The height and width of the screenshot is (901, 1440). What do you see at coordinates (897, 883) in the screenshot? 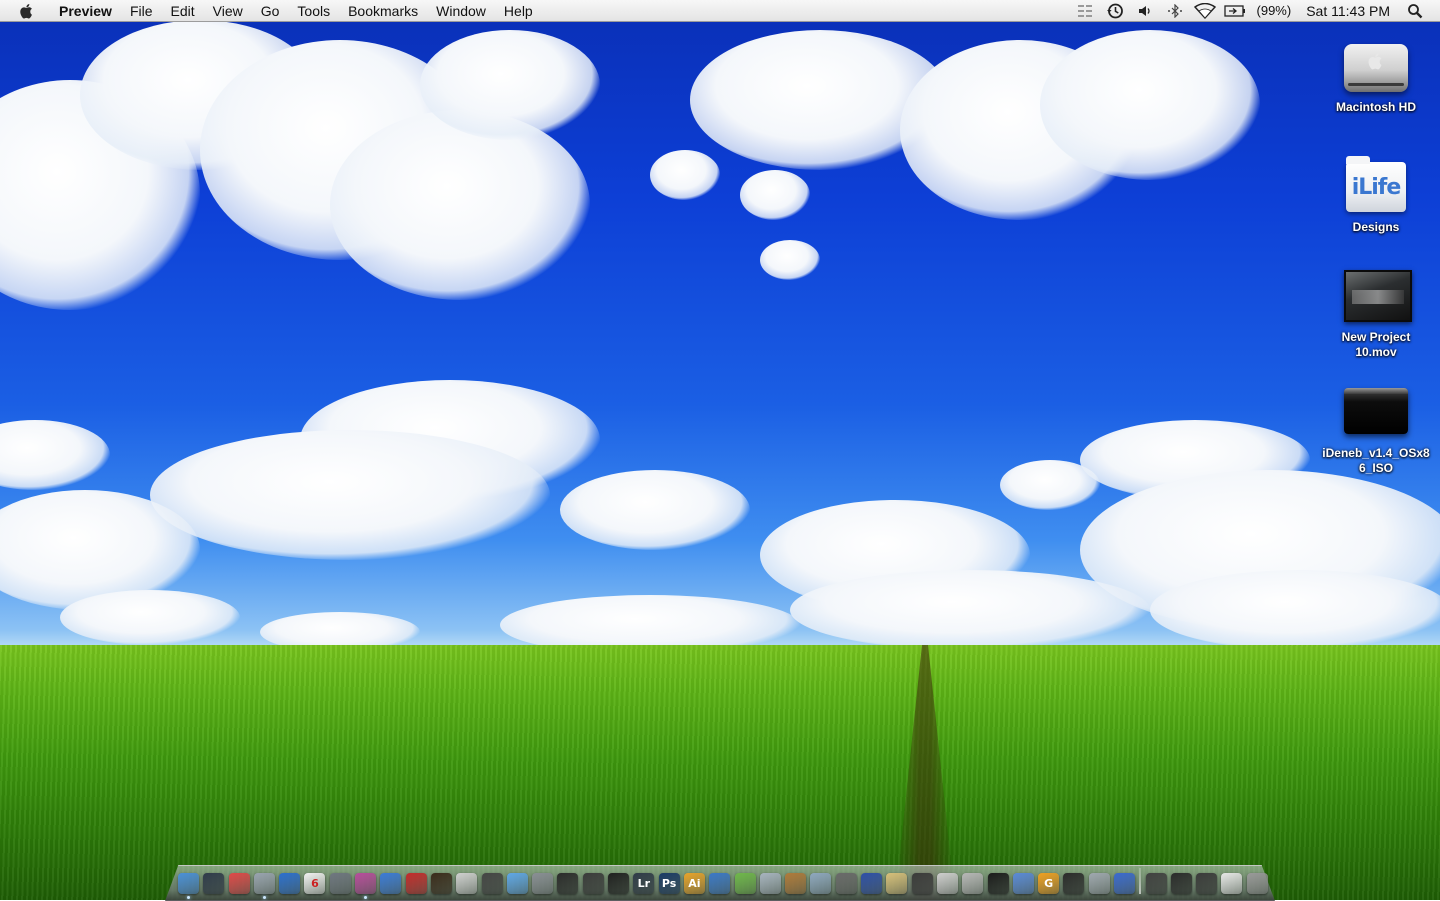
I see `quill-icon` at bounding box center [897, 883].